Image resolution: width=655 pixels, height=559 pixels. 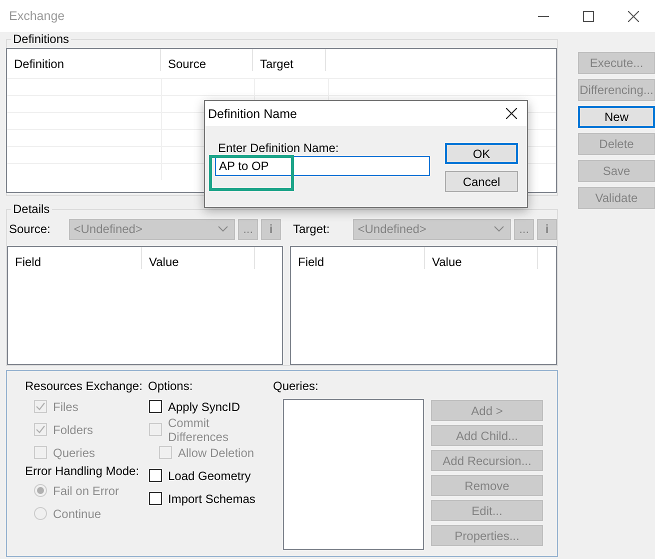 I want to click on column-header: Definition, so click(x=84, y=60).